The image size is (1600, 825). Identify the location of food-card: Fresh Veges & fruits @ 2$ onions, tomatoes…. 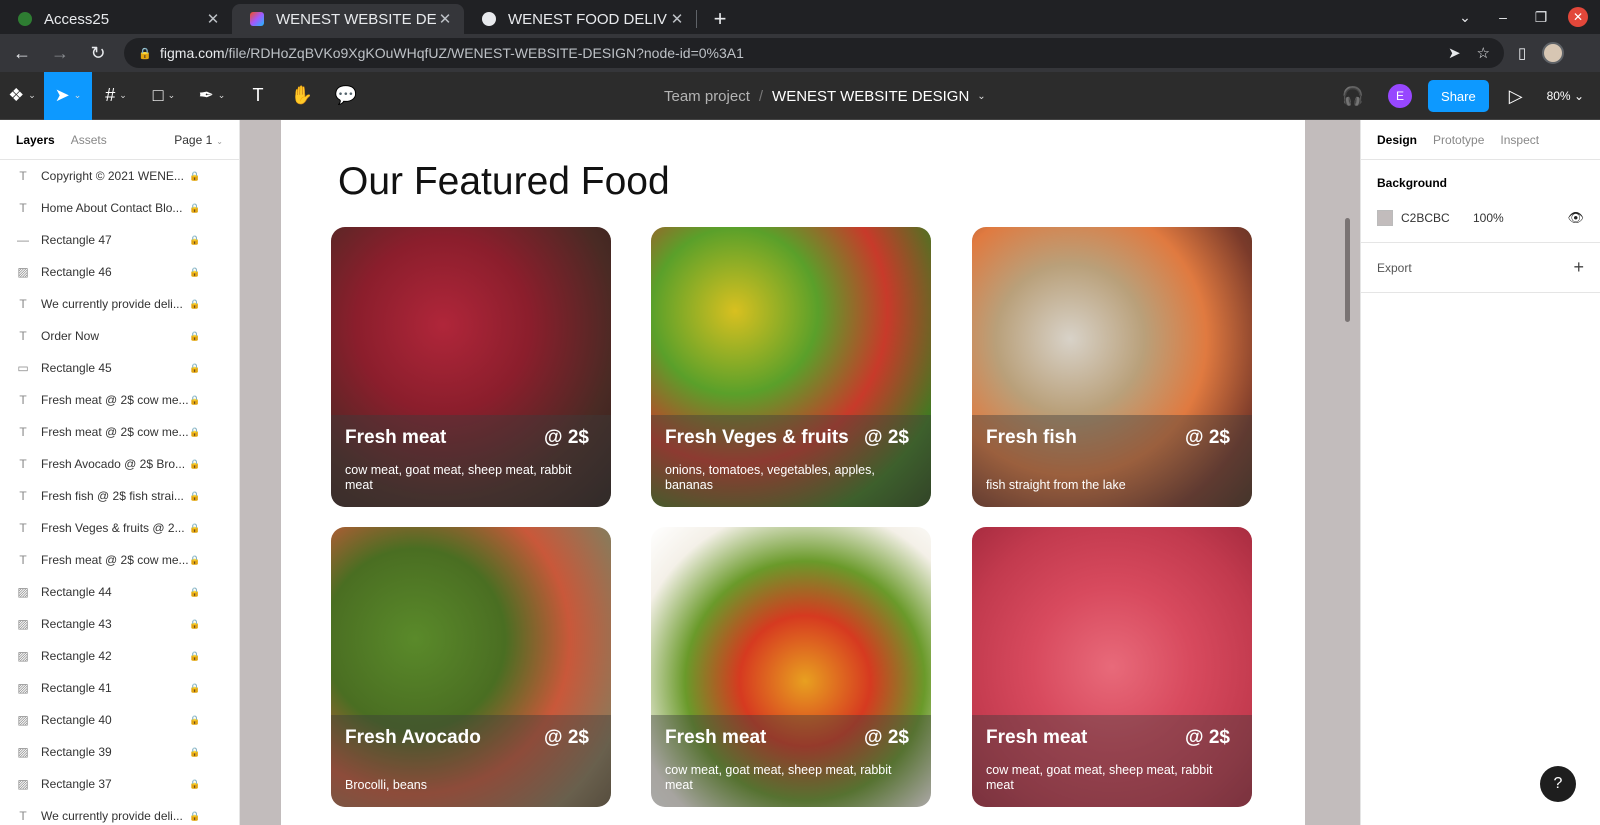
(791, 367).